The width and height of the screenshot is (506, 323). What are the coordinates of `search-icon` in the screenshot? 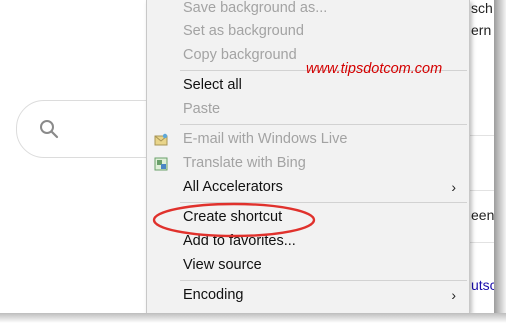 It's located at (49, 131).